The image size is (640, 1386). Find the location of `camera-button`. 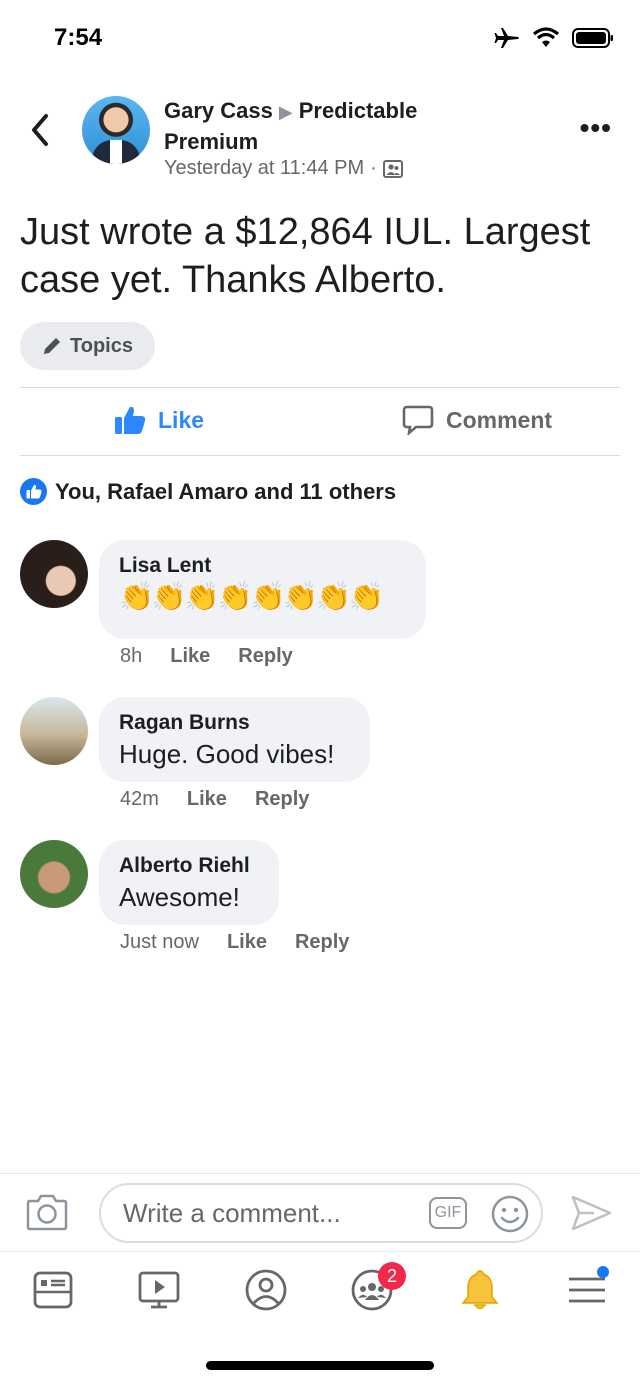

camera-button is located at coordinates (47, 1214).